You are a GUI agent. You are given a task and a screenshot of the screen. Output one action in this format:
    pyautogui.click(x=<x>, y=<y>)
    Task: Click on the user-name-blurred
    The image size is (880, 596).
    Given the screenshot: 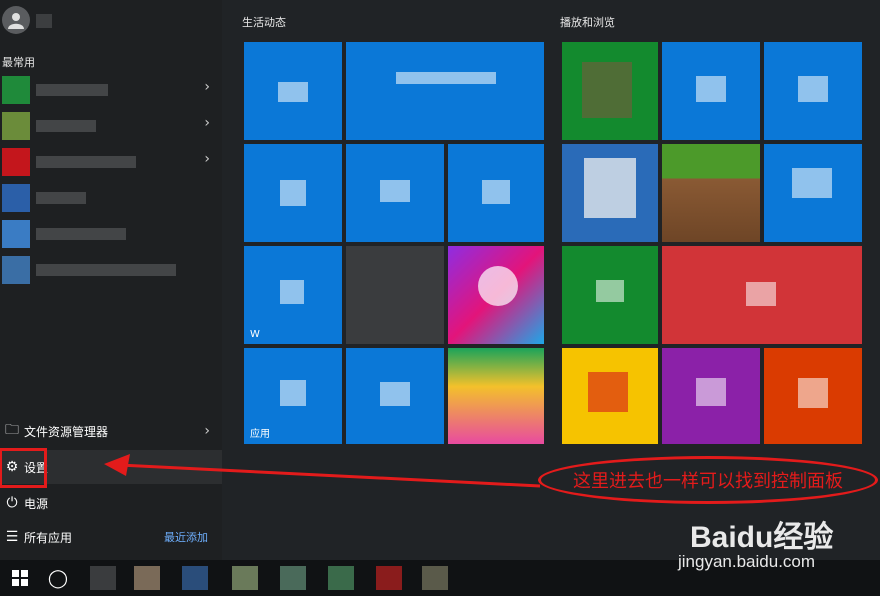 What is the action you would take?
    pyautogui.click(x=44, y=21)
    